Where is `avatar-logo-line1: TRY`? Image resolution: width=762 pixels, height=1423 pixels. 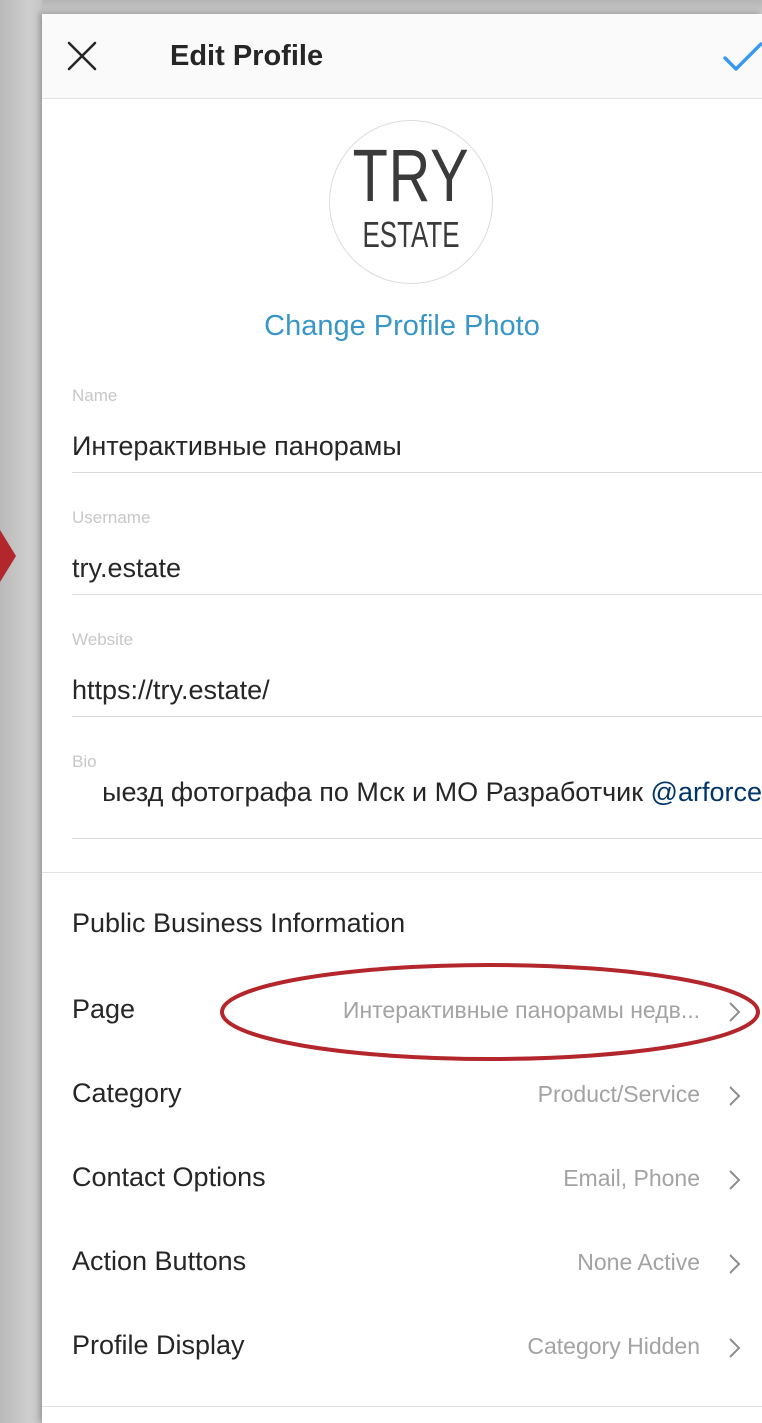
avatar-logo-line1: TRY is located at coordinates (411, 175).